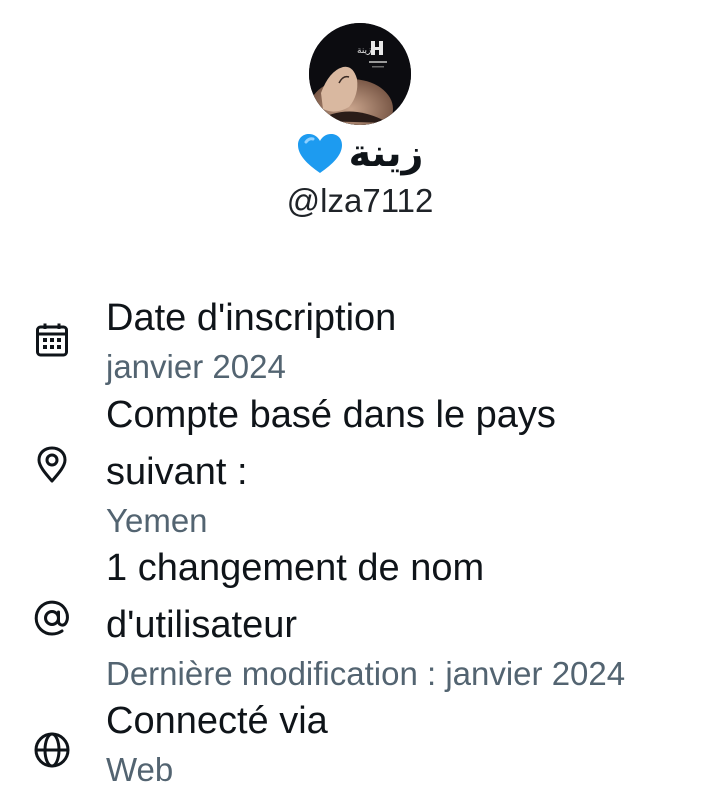 This screenshot has width=720, height=811. Describe the element at coordinates (196, 366) in the screenshot. I see `joined-value: janvier 2024` at that location.